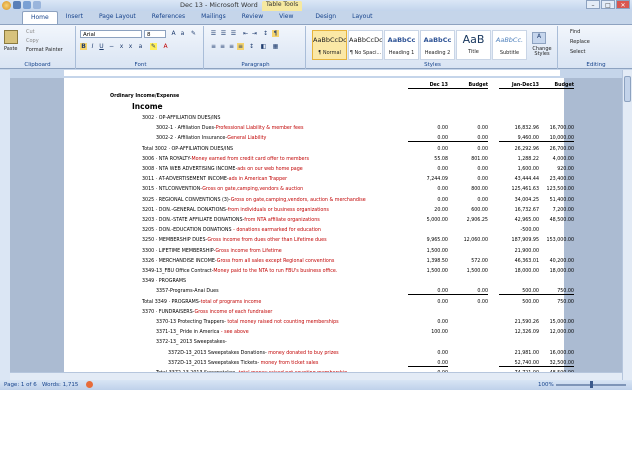  What do you see at coordinates (479, 190) in the screenshot?
I see `row-value: 800.00` at bounding box center [479, 190].